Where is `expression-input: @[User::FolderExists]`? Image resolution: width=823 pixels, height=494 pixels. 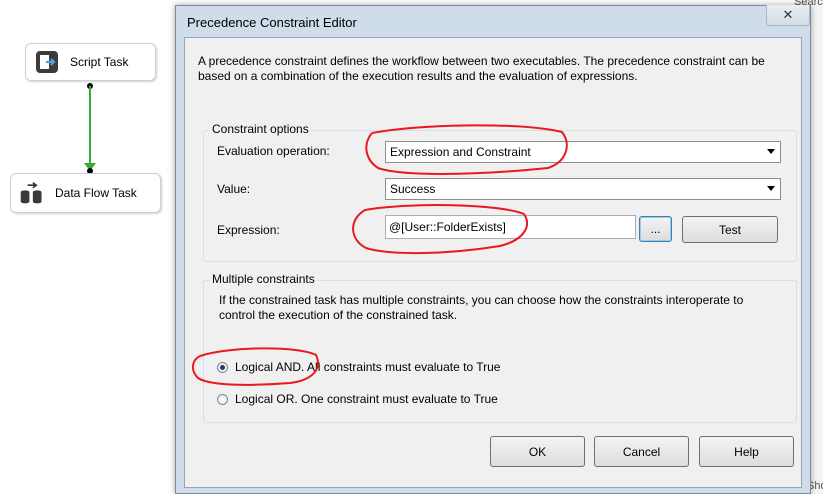 expression-input: @[User::FolderExists] is located at coordinates (510, 227).